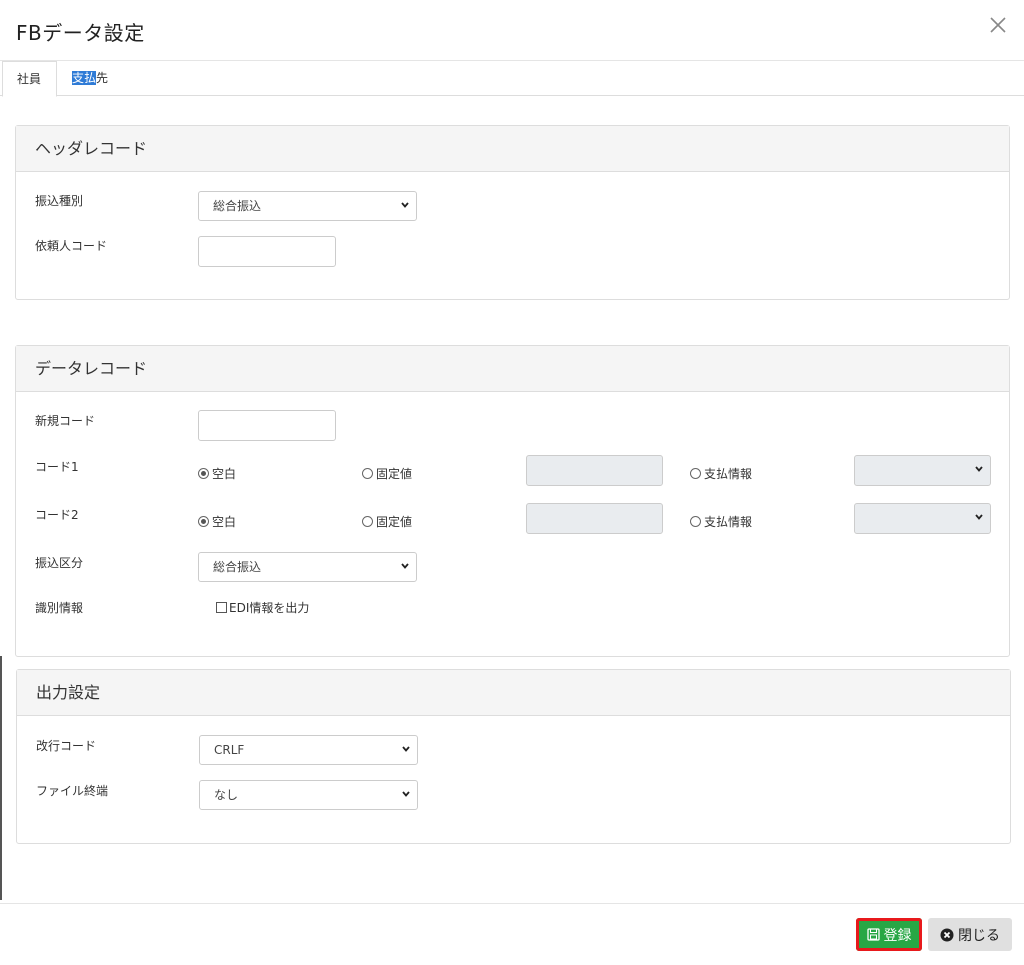 Image resolution: width=1024 pixels, height=965 pixels. Describe the element at coordinates (307, 206) in the screenshot. I see `transfer-type-select: 総合振込` at that location.